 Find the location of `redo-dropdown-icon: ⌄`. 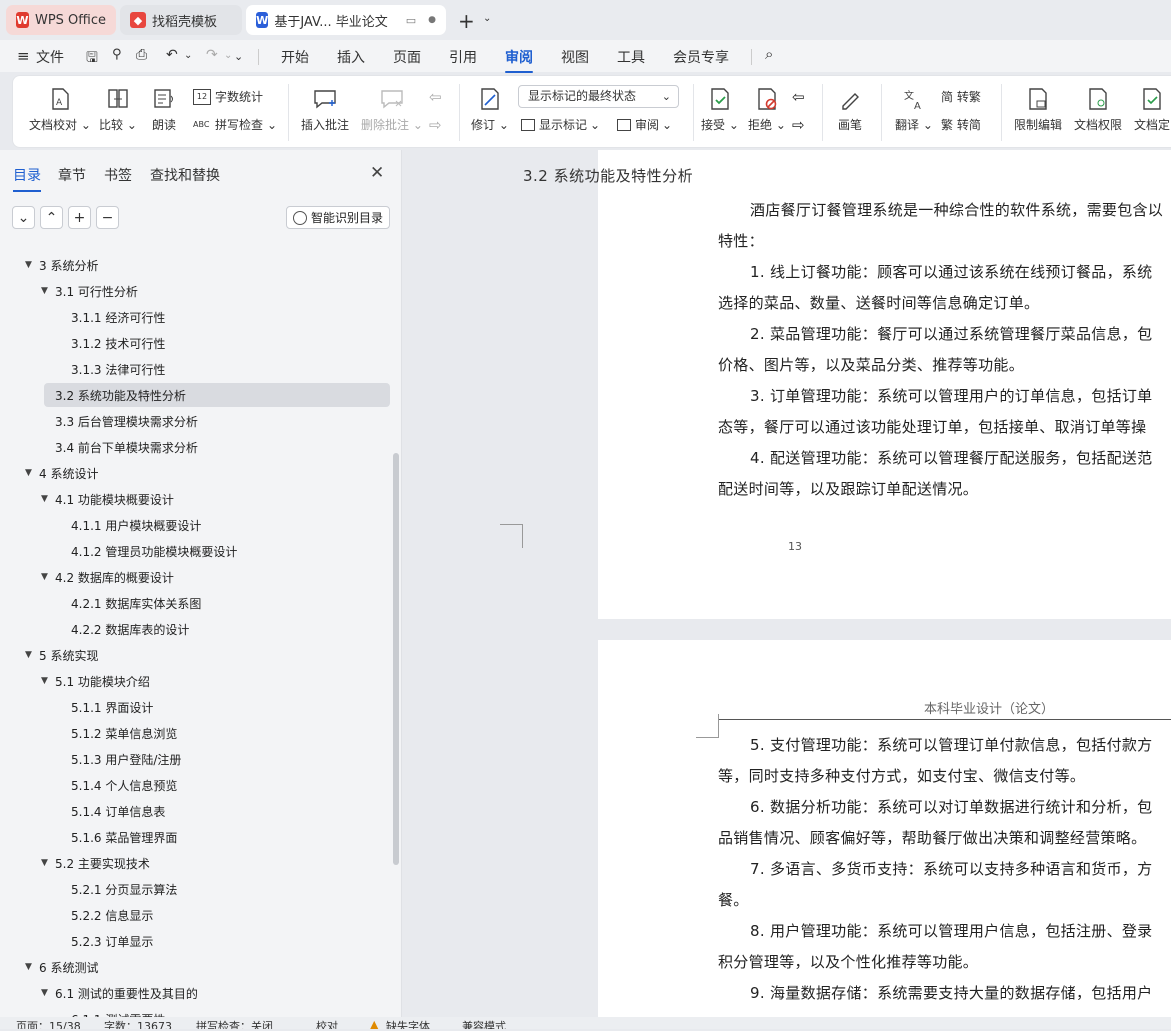

redo-dropdown-icon: ⌄ is located at coordinates (228, 55).